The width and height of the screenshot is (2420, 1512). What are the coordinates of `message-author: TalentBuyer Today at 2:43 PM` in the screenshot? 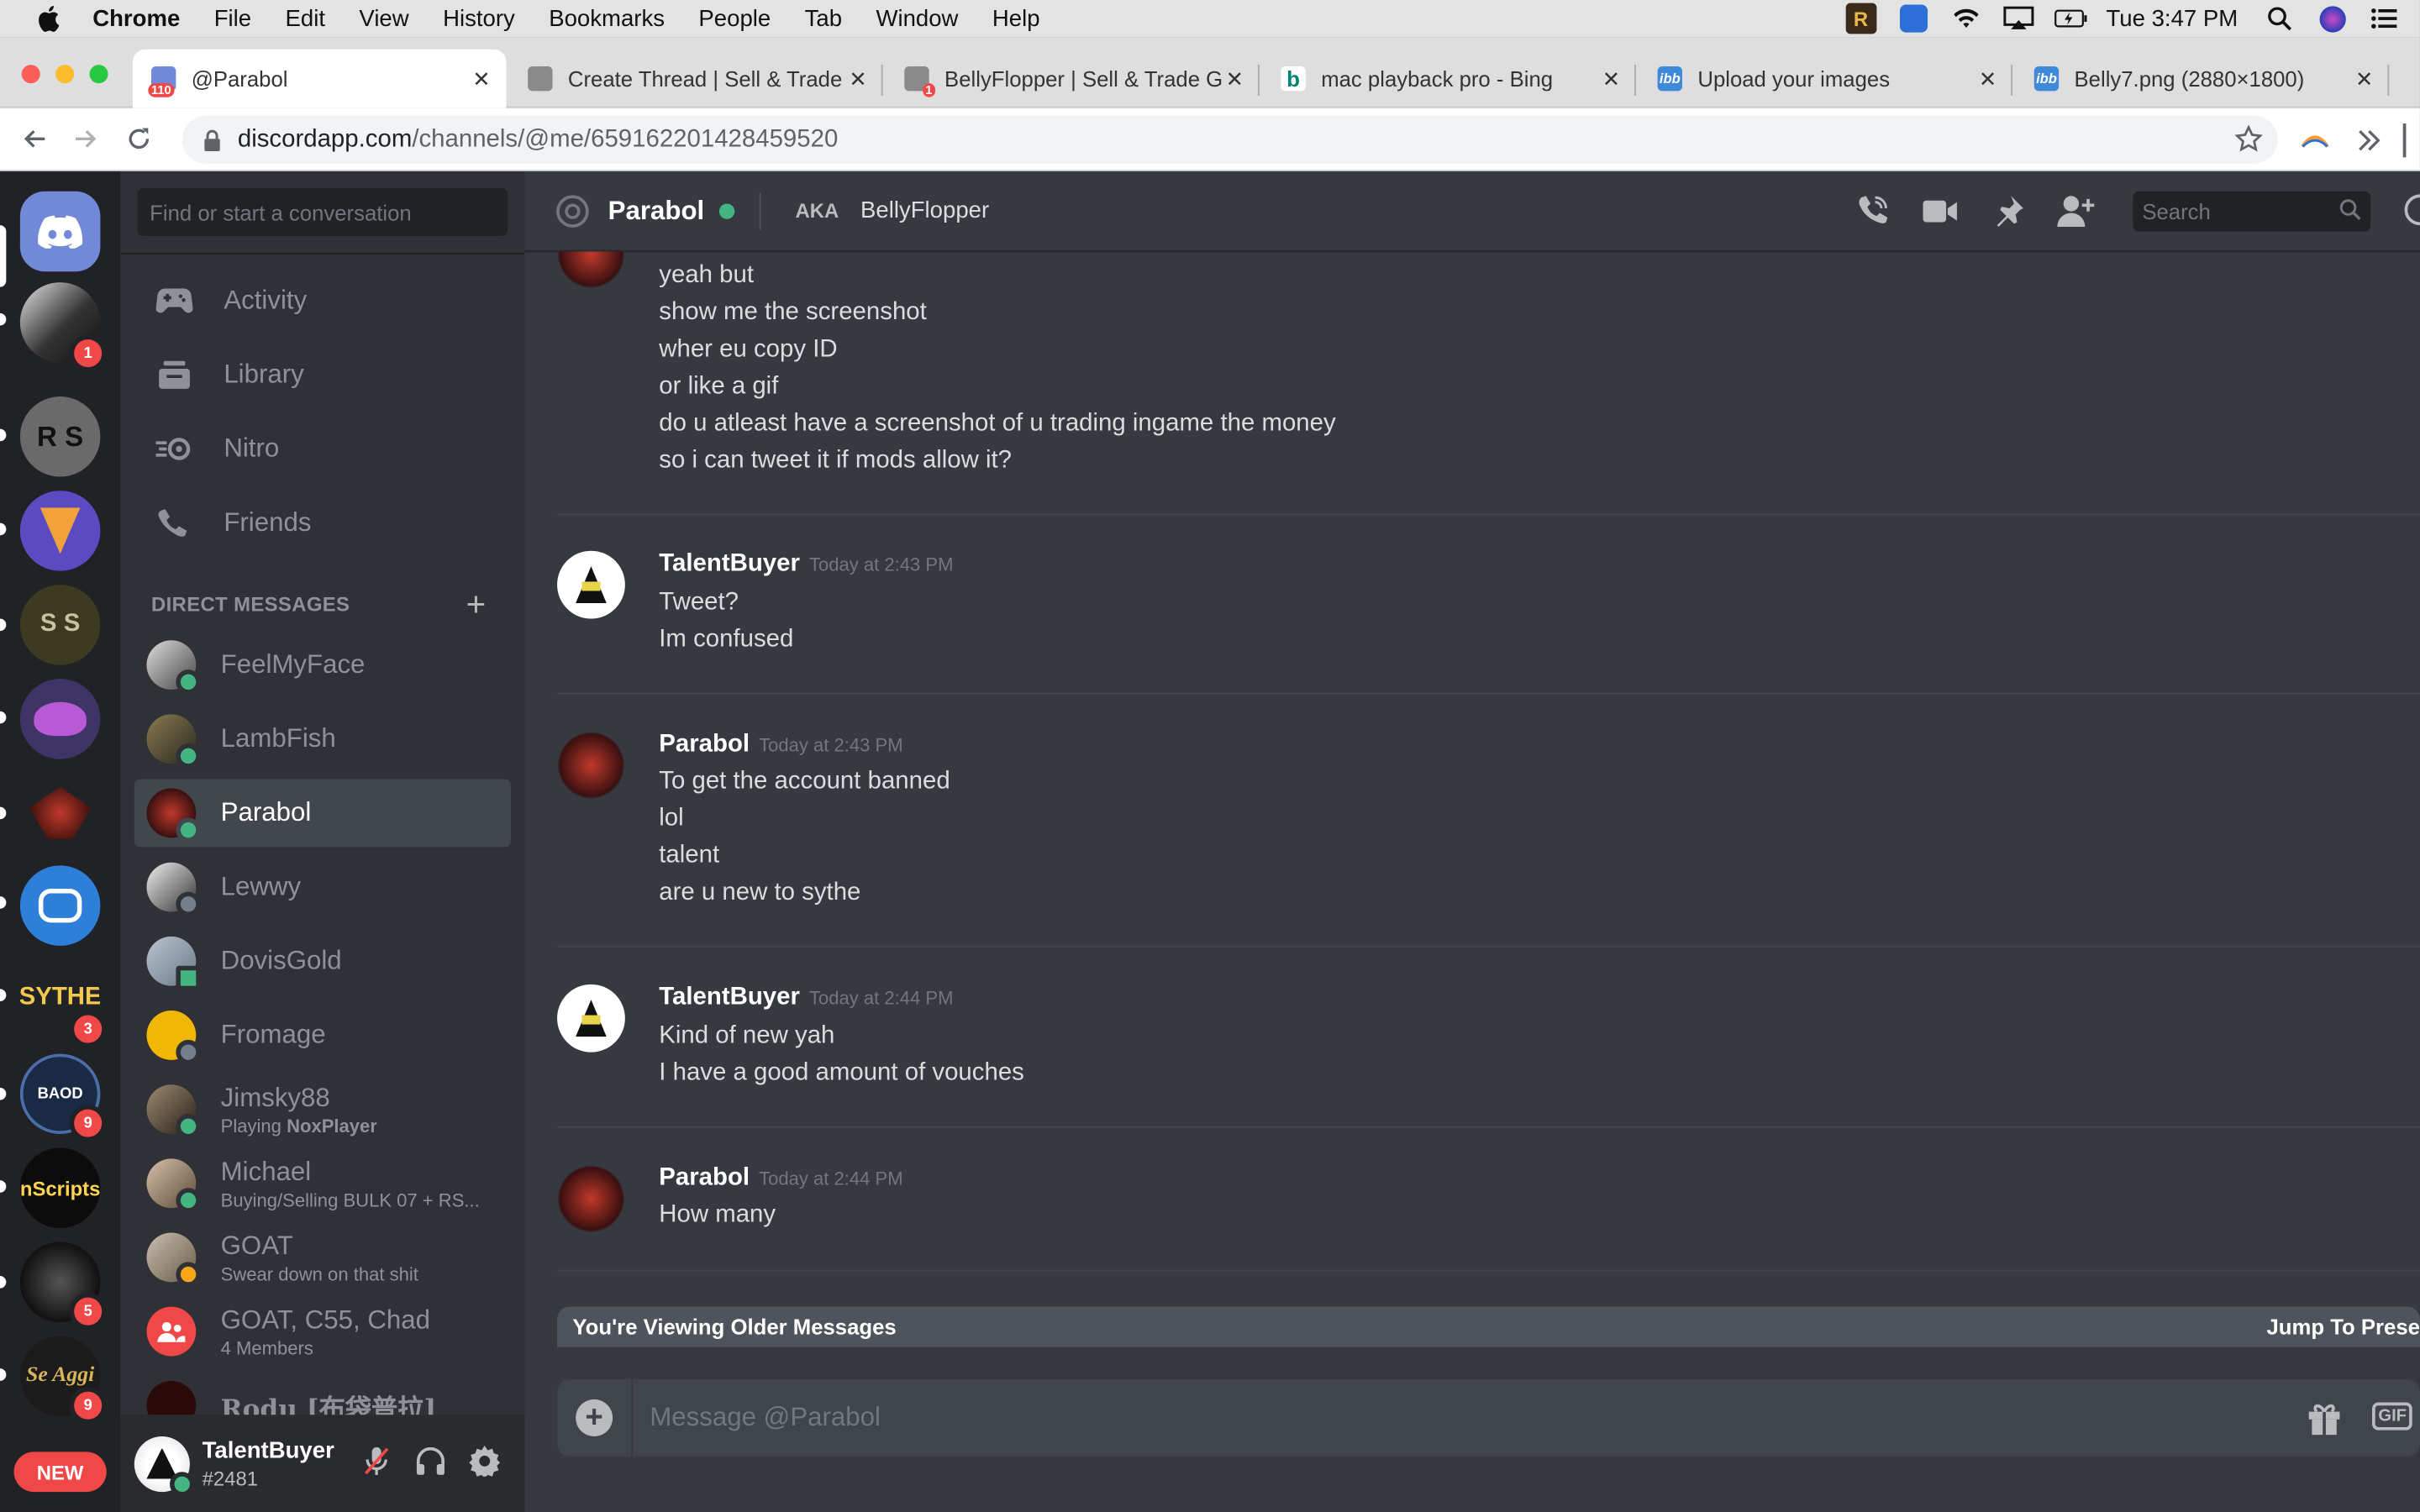 It's located at (806, 565).